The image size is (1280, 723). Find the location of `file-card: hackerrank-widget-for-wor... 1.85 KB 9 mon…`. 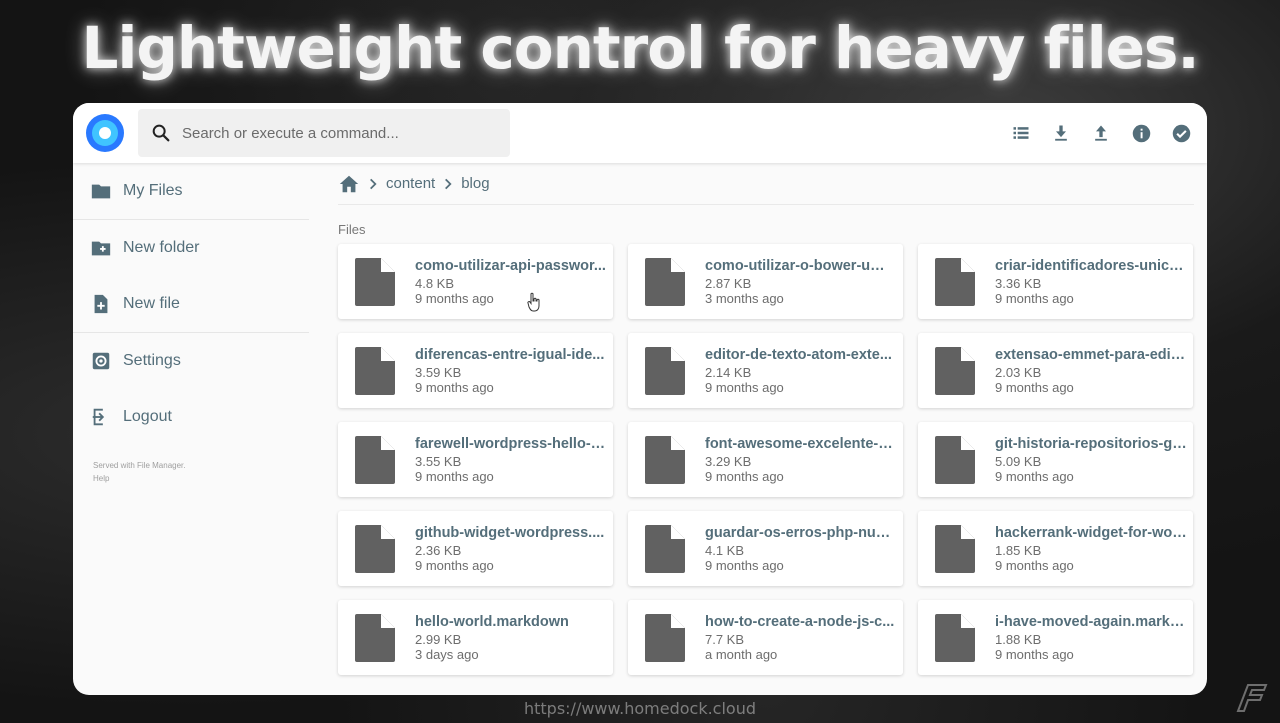

file-card: hackerrank-widget-for-wor... 1.85 KB 9 mon… is located at coordinates (1055, 548).